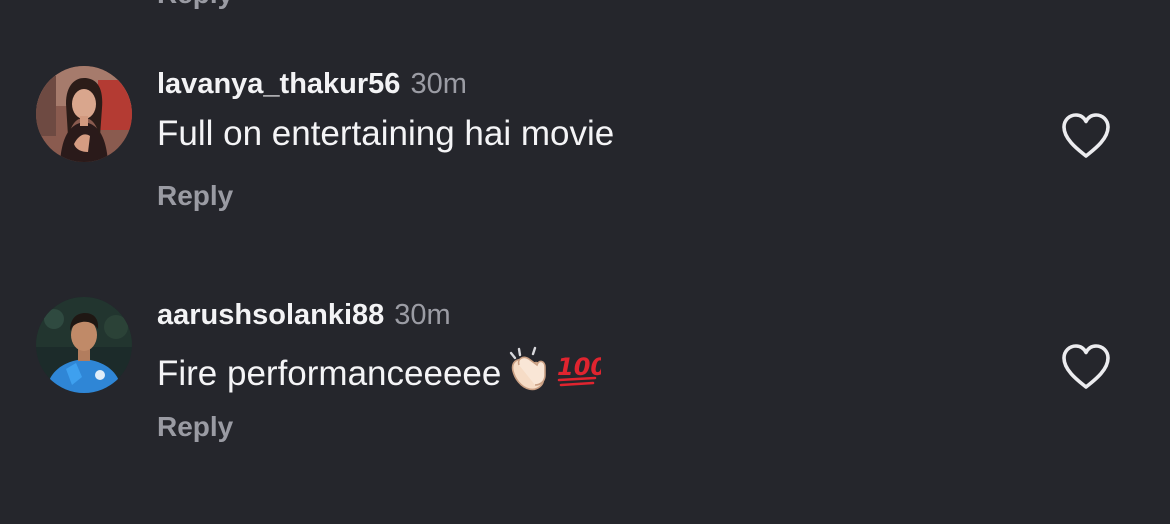 The width and height of the screenshot is (1170, 524). What do you see at coordinates (278, 84) in the screenshot?
I see `username: lavanya_thakur56` at bounding box center [278, 84].